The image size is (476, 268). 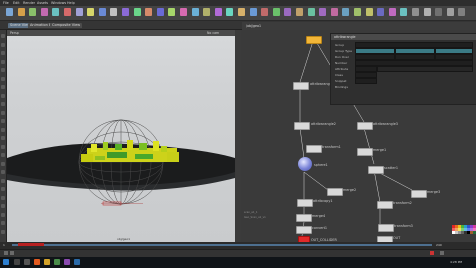 What do you see at coordinates (213, 33) in the screenshot?
I see `viewport-camera-label: No cam` at bounding box center [213, 33].